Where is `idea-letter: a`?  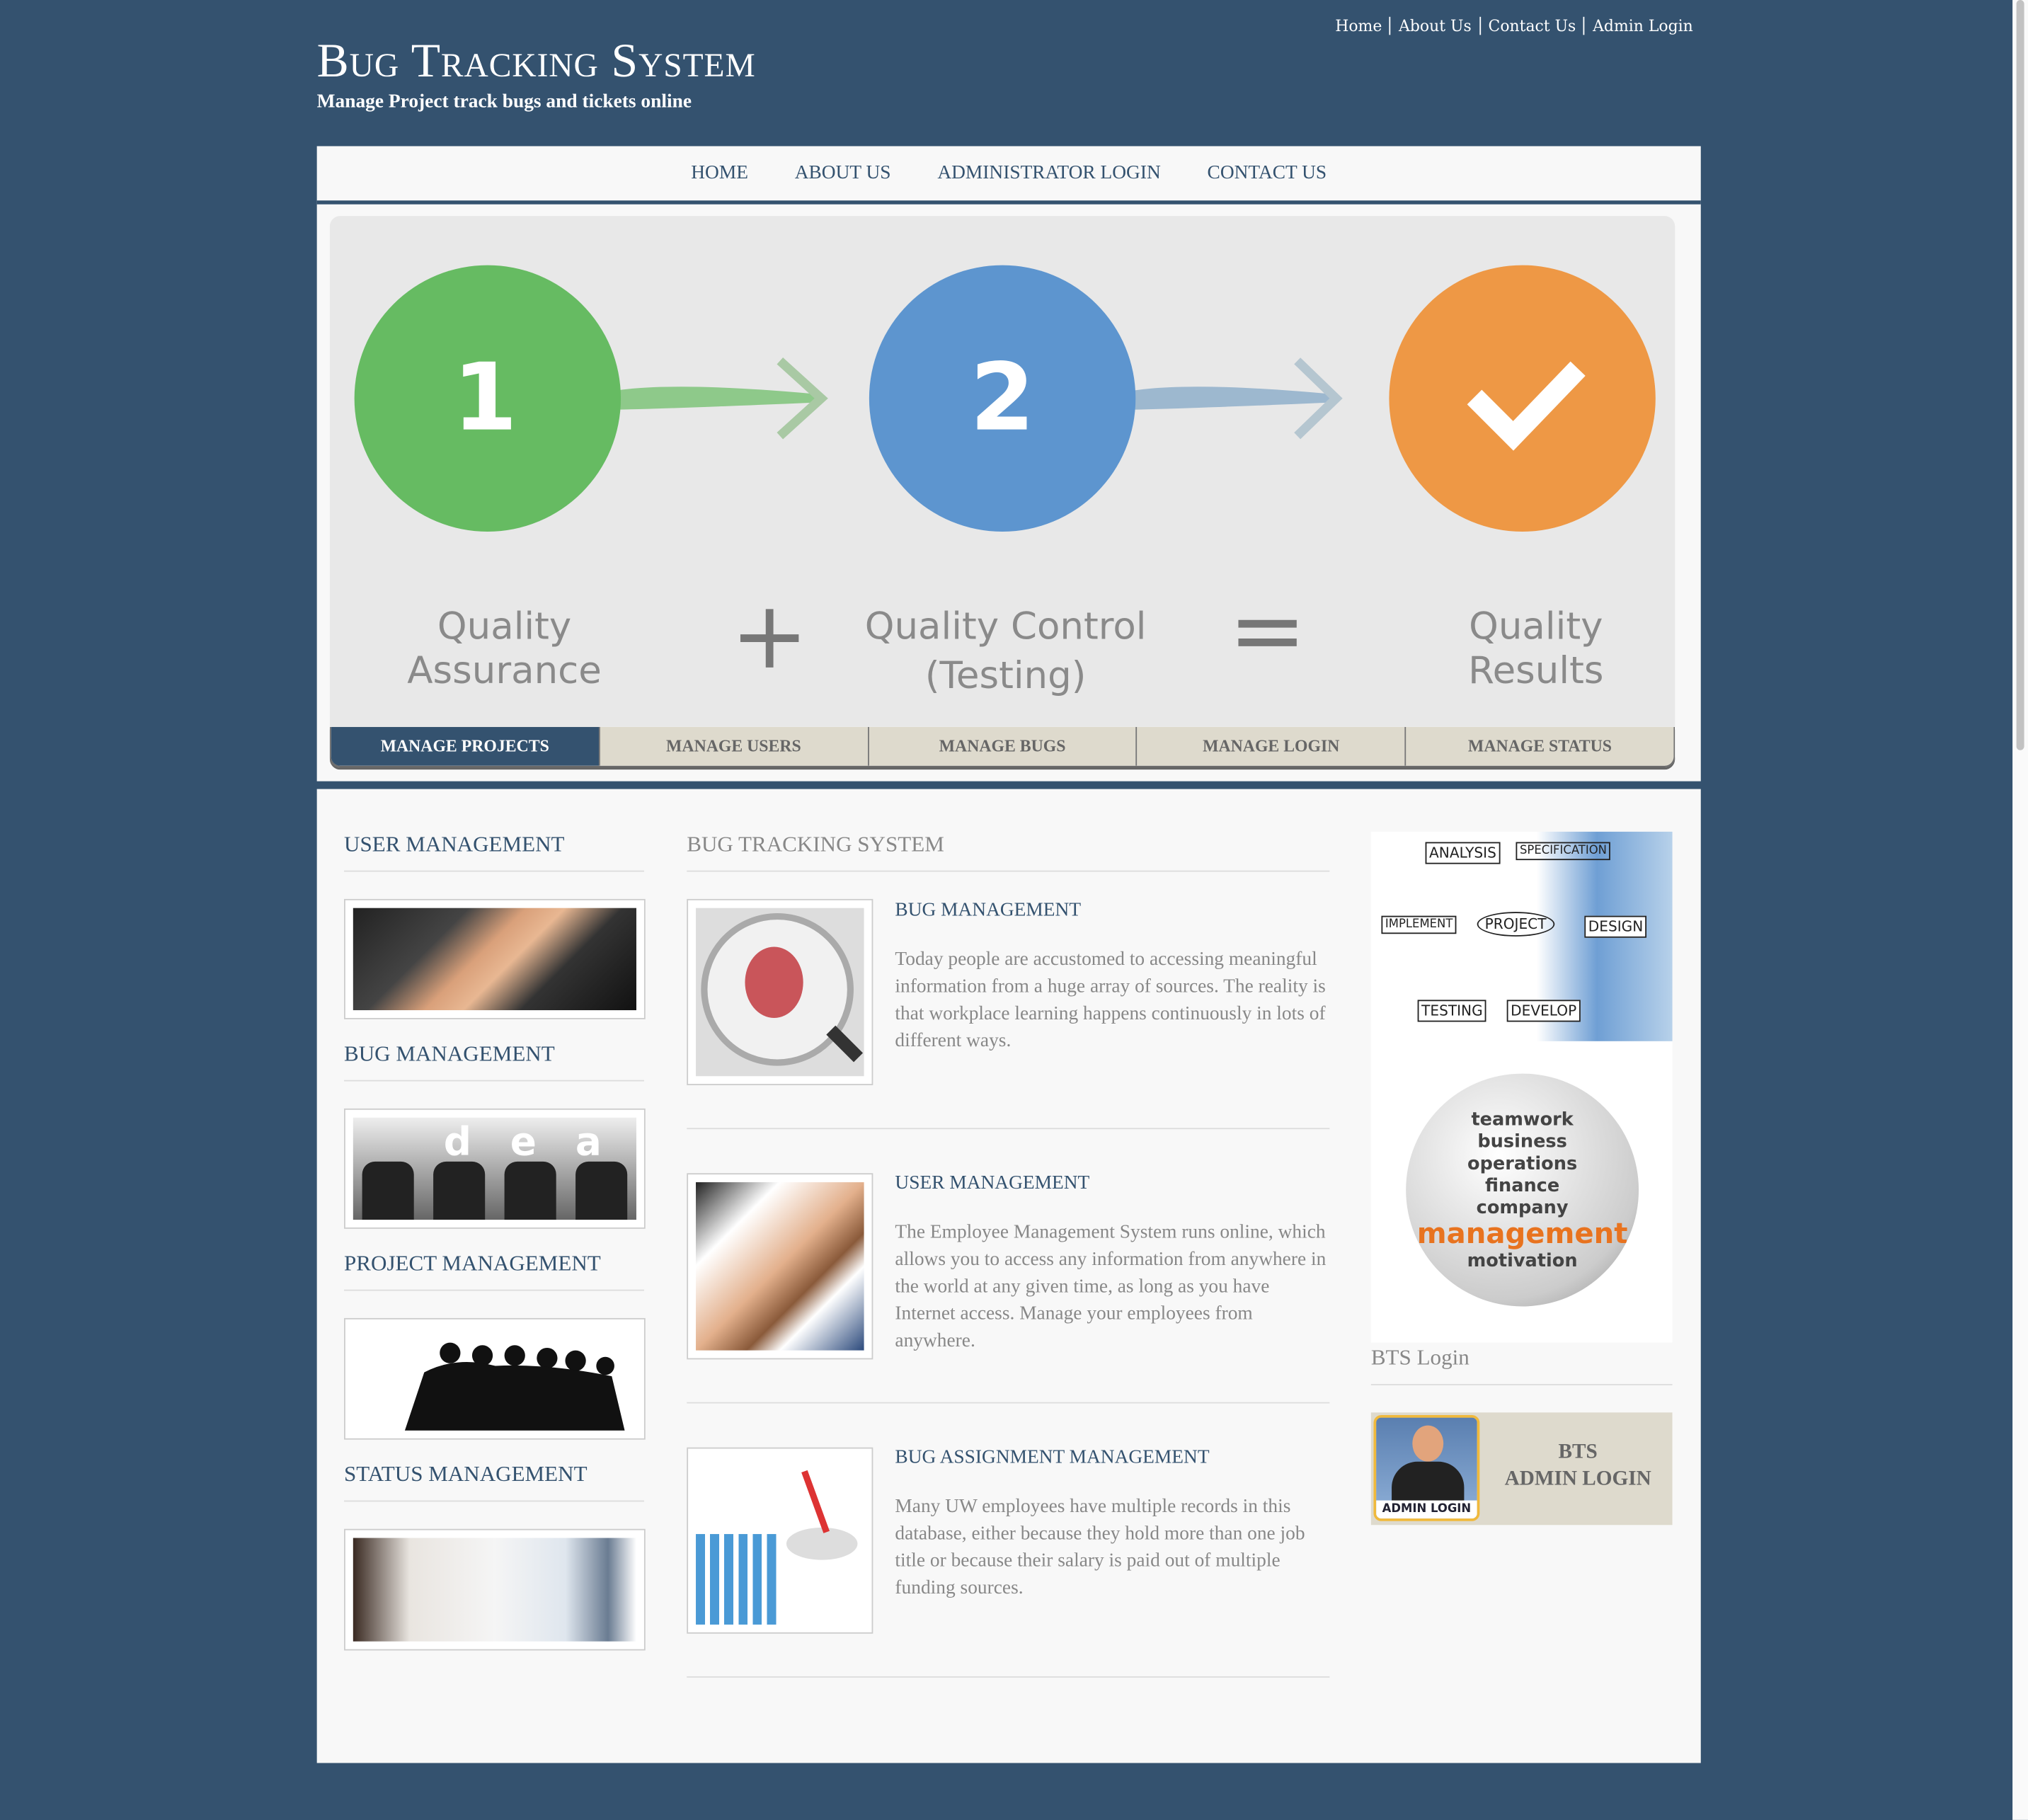
idea-letter: a is located at coordinates (588, 1143).